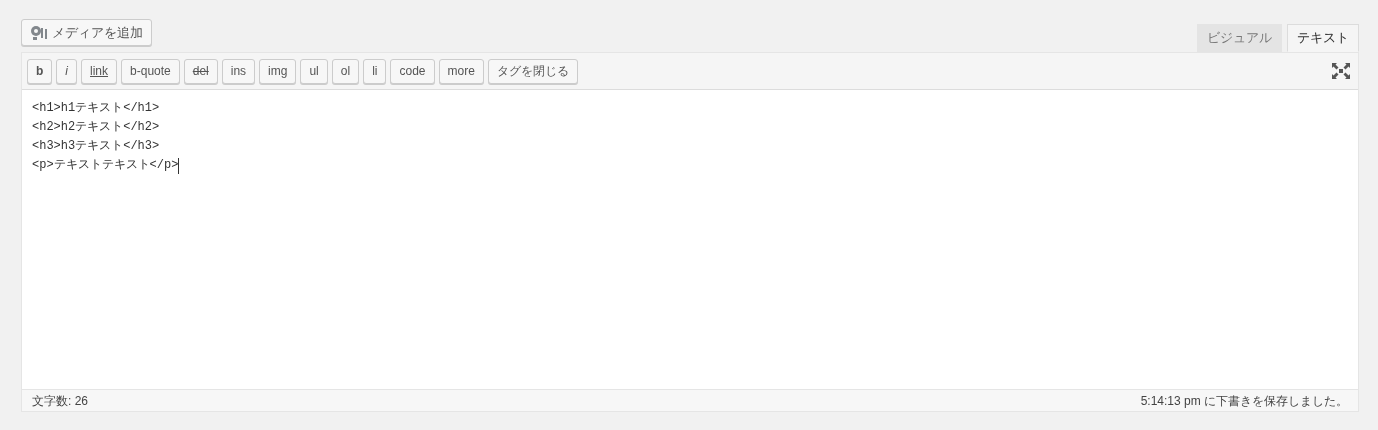 This screenshot has width=1378, height=430. Describe the element at coordinates (150, 71) in the screenshot. I see `quicktag-button: b-quote` at that location.